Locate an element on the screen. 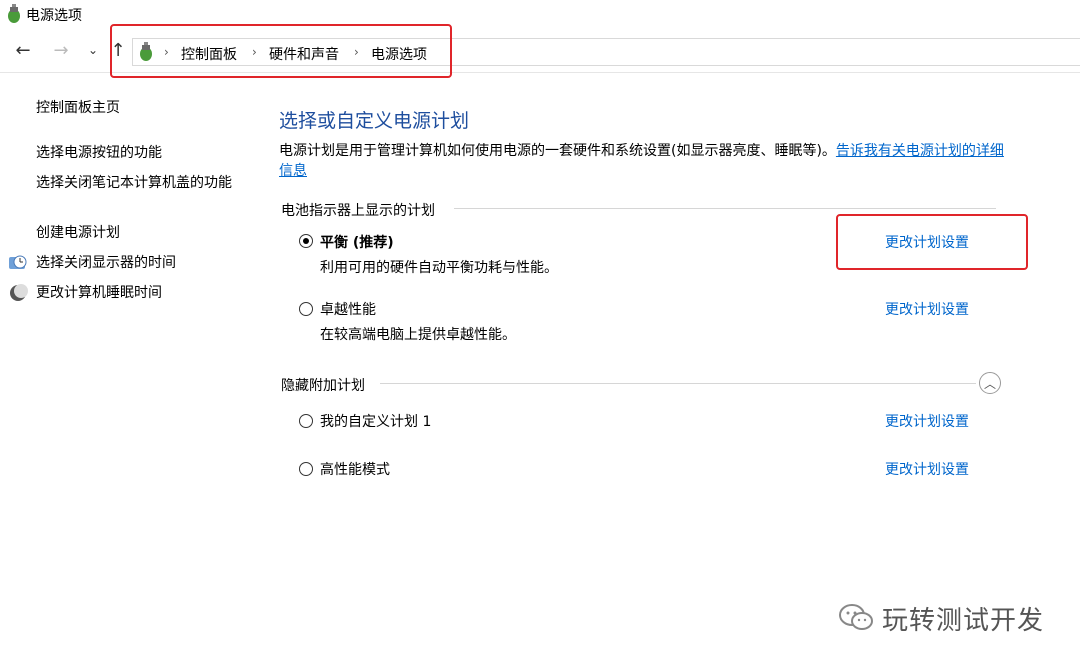 This screenshot has height=666, width=1080. change-plan-settings-high-performance: 更改计划设置 is located at coordinates (927, 469).